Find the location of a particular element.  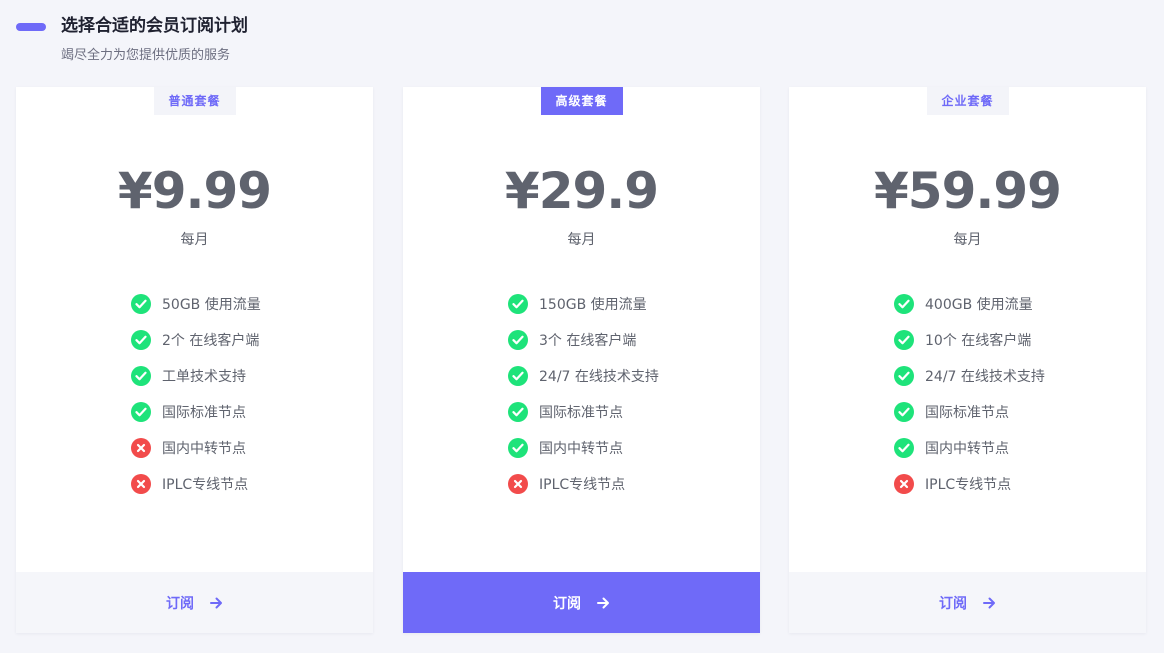

page-title: 选择合适的会员订阅计划 is located at coordinates (154, 26).